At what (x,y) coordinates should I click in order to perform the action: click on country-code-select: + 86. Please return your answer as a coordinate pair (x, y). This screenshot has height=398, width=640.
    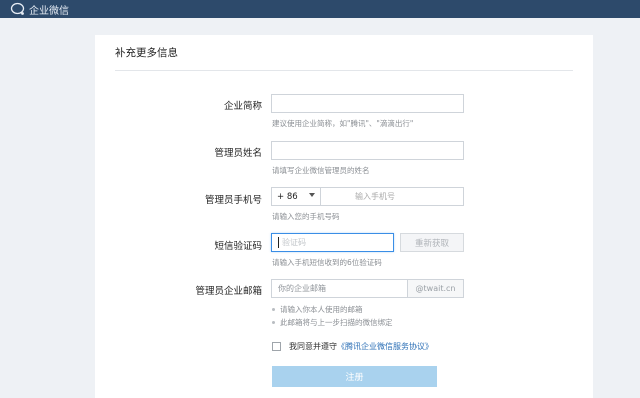
    Looking at the image, I should click on (296, 196).